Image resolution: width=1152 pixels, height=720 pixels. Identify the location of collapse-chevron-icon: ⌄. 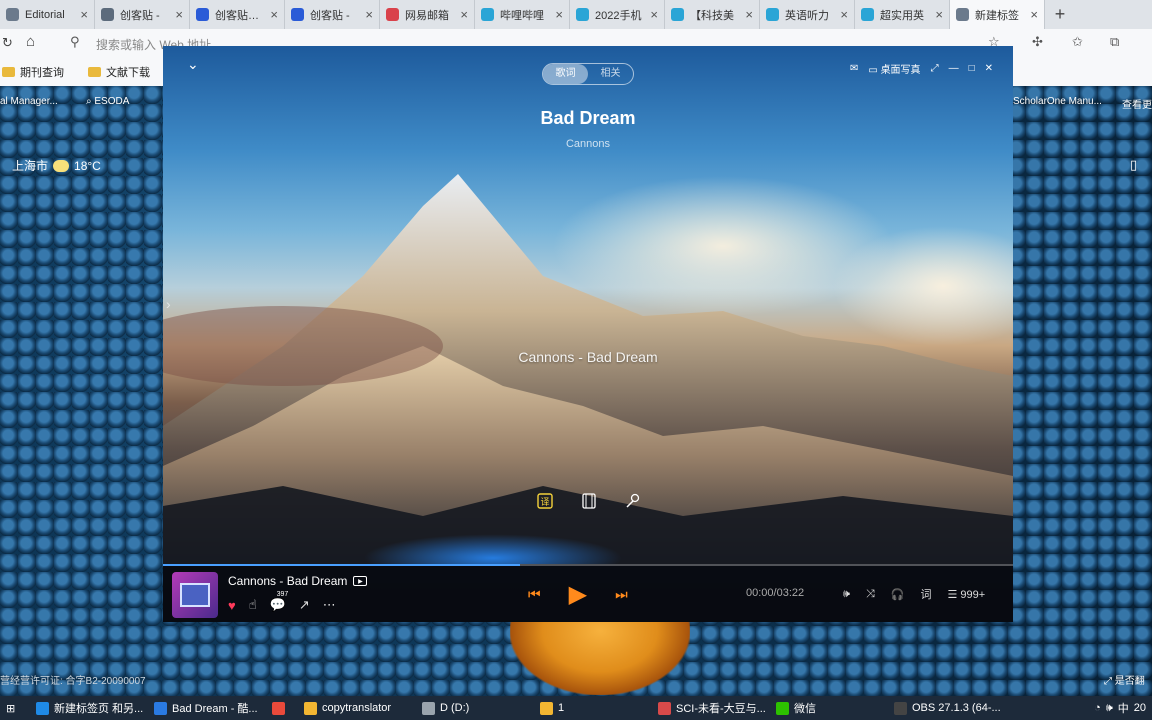
(193, 64).